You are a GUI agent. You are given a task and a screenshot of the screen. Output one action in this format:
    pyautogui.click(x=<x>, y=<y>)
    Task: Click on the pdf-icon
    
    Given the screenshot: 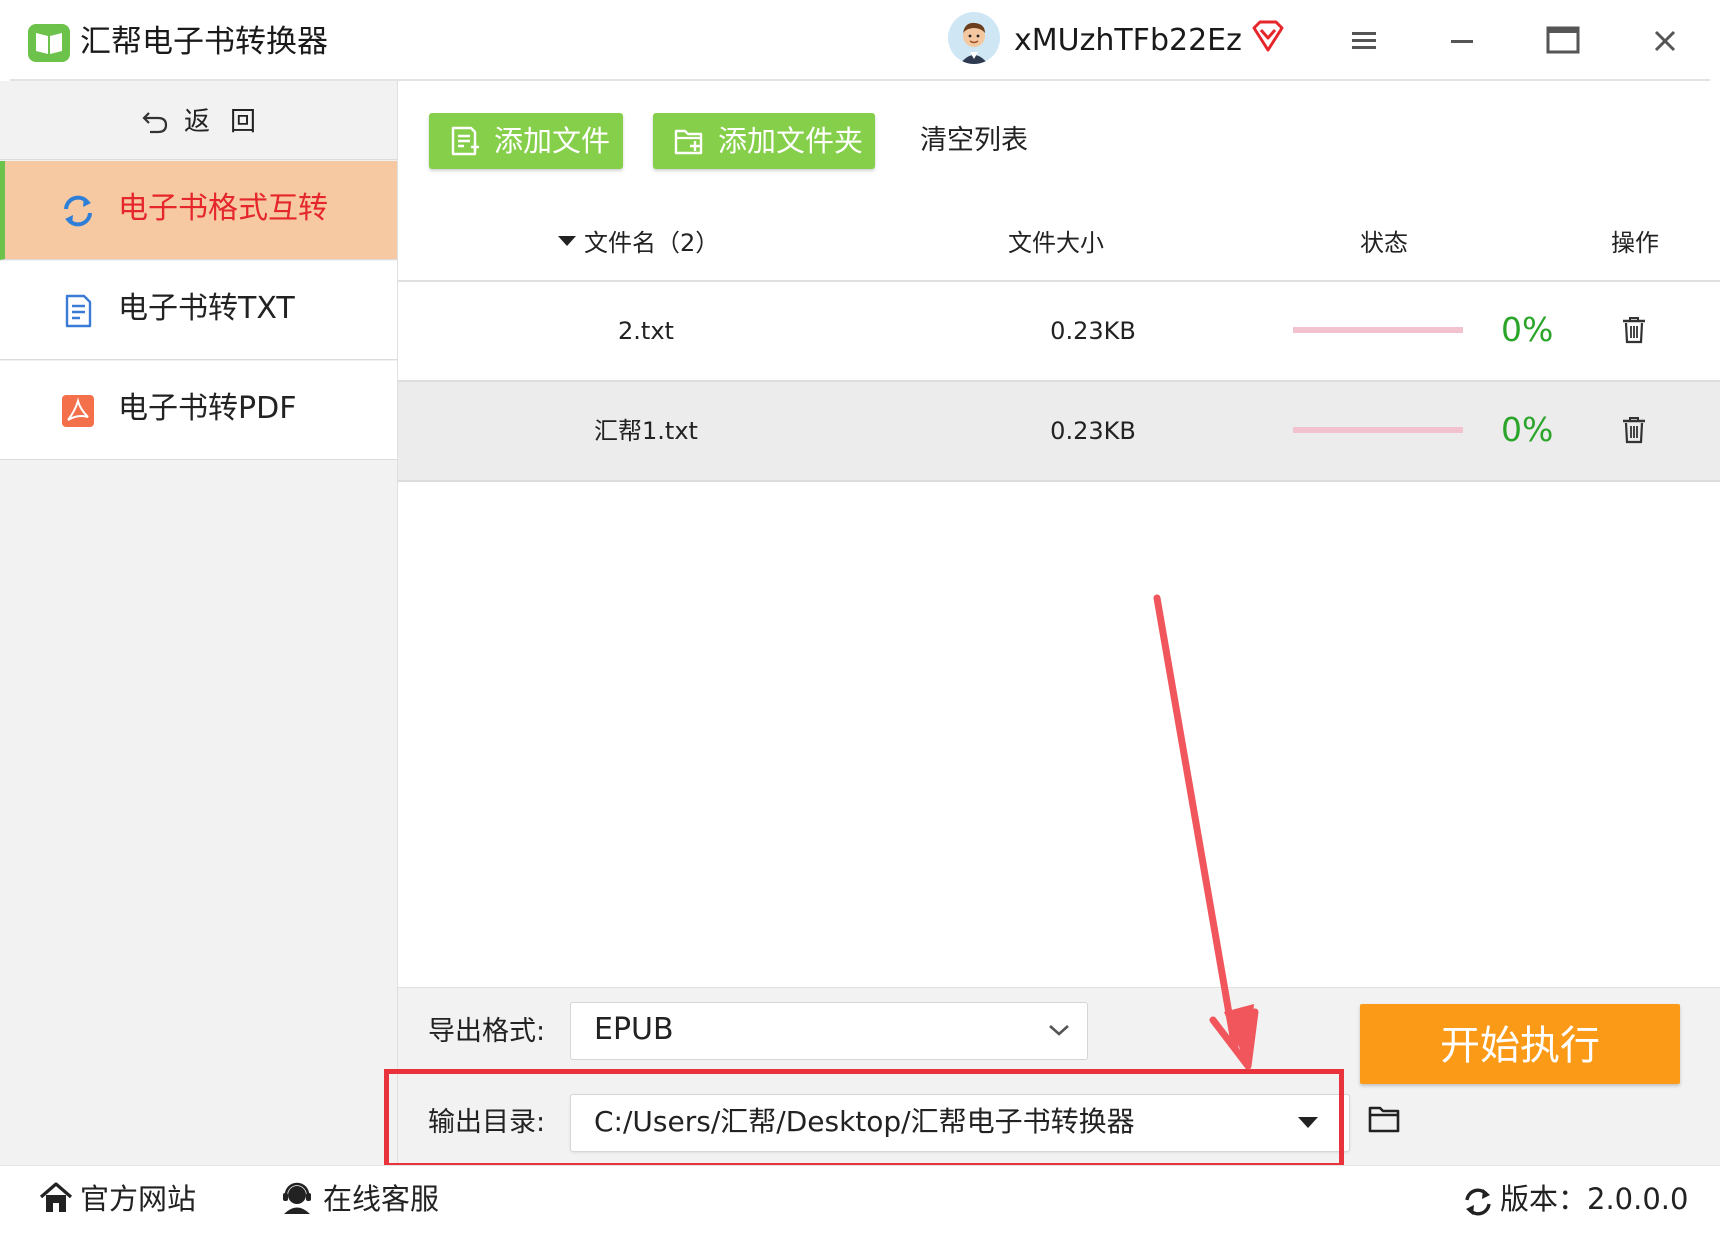 What is the action you would take?
    pyautogui.click(x=78, y=411)
    